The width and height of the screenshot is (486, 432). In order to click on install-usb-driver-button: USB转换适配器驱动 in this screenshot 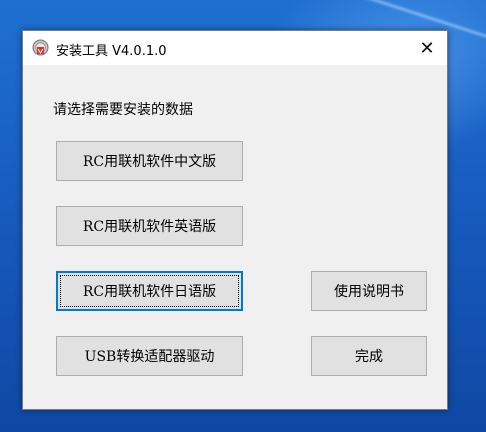, I will do `click(149, 356)`.